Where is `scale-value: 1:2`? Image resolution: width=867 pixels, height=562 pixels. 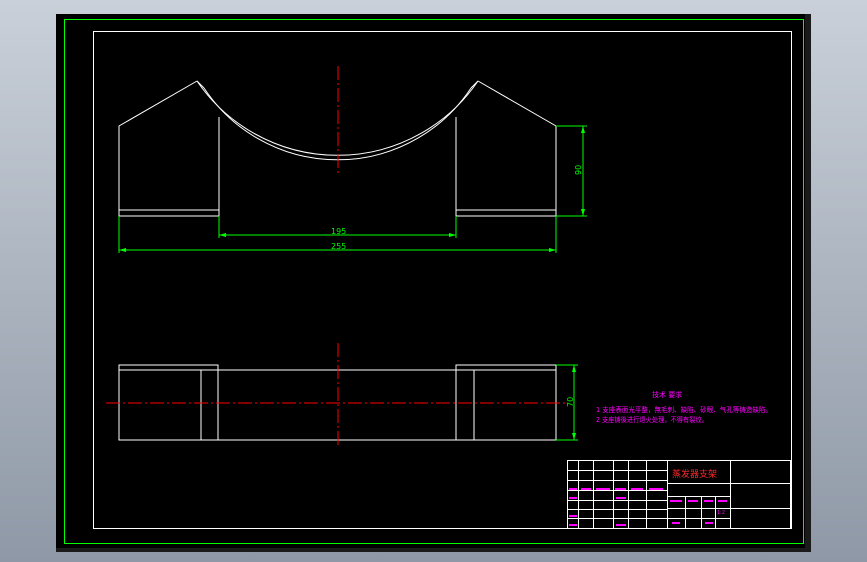
scale-value: 1:2 is located at coordinates (721, 513).